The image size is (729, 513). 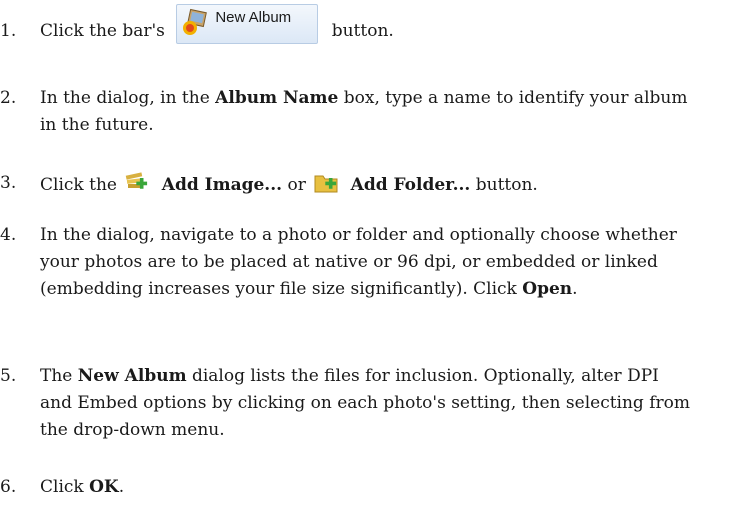 I want to click on add-folder-icon, so click(x=326, y=184).